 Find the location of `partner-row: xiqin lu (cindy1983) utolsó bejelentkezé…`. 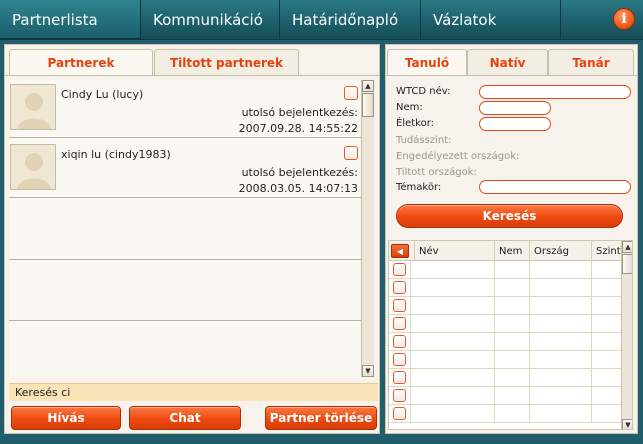

partner-row: xiqin lu (cindy1983) utolsó bejelentkezé… is located at coordinates (186, 169).